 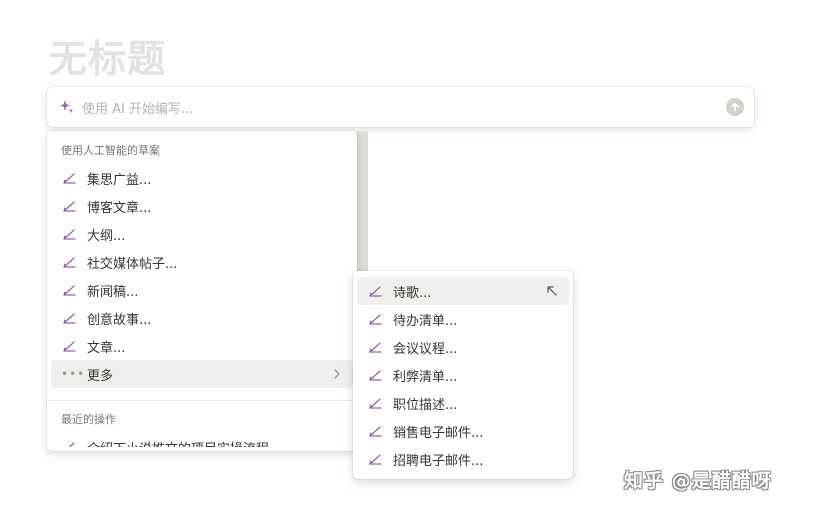 What do you see at coordinates (202, 400) in the screenshot?
I see `menu-divider` at bounding box center [202, 400].